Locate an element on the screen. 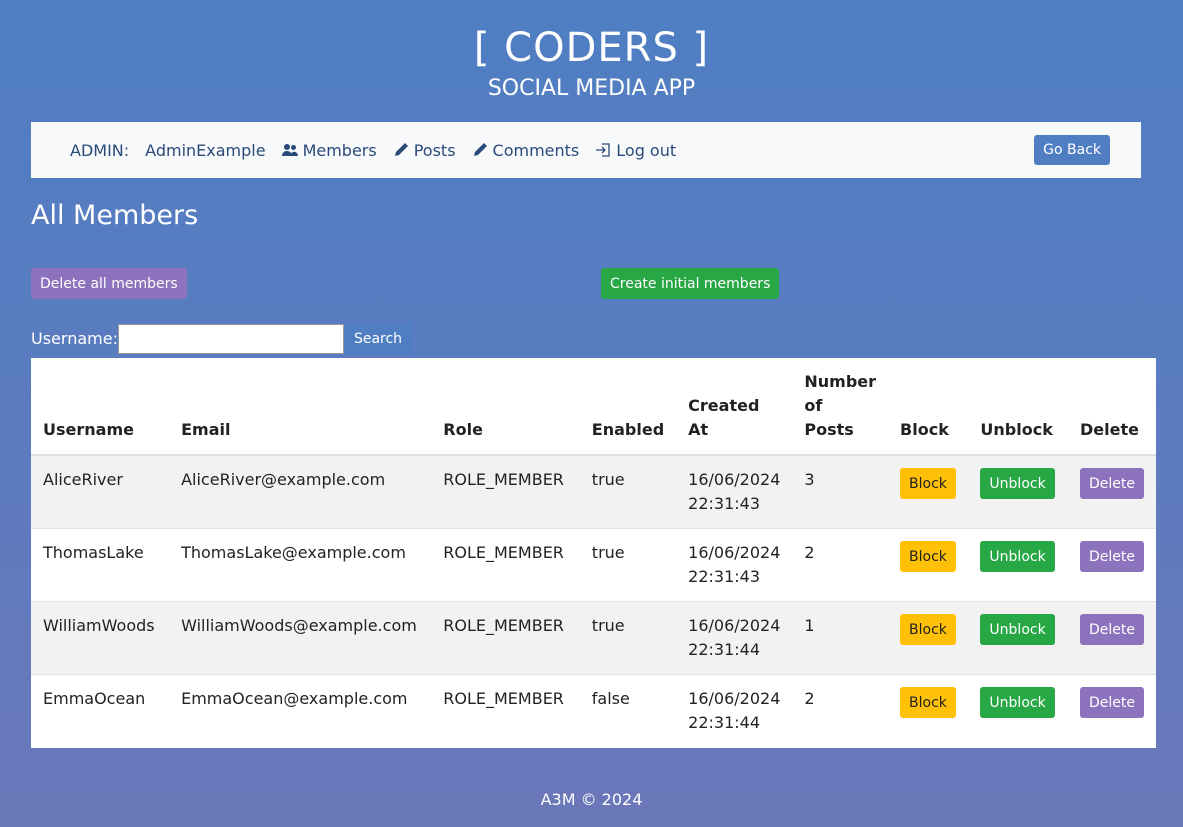 The width and height of the screenshot is (1183, 827). logout-icon is located at coordinates (603, 150).